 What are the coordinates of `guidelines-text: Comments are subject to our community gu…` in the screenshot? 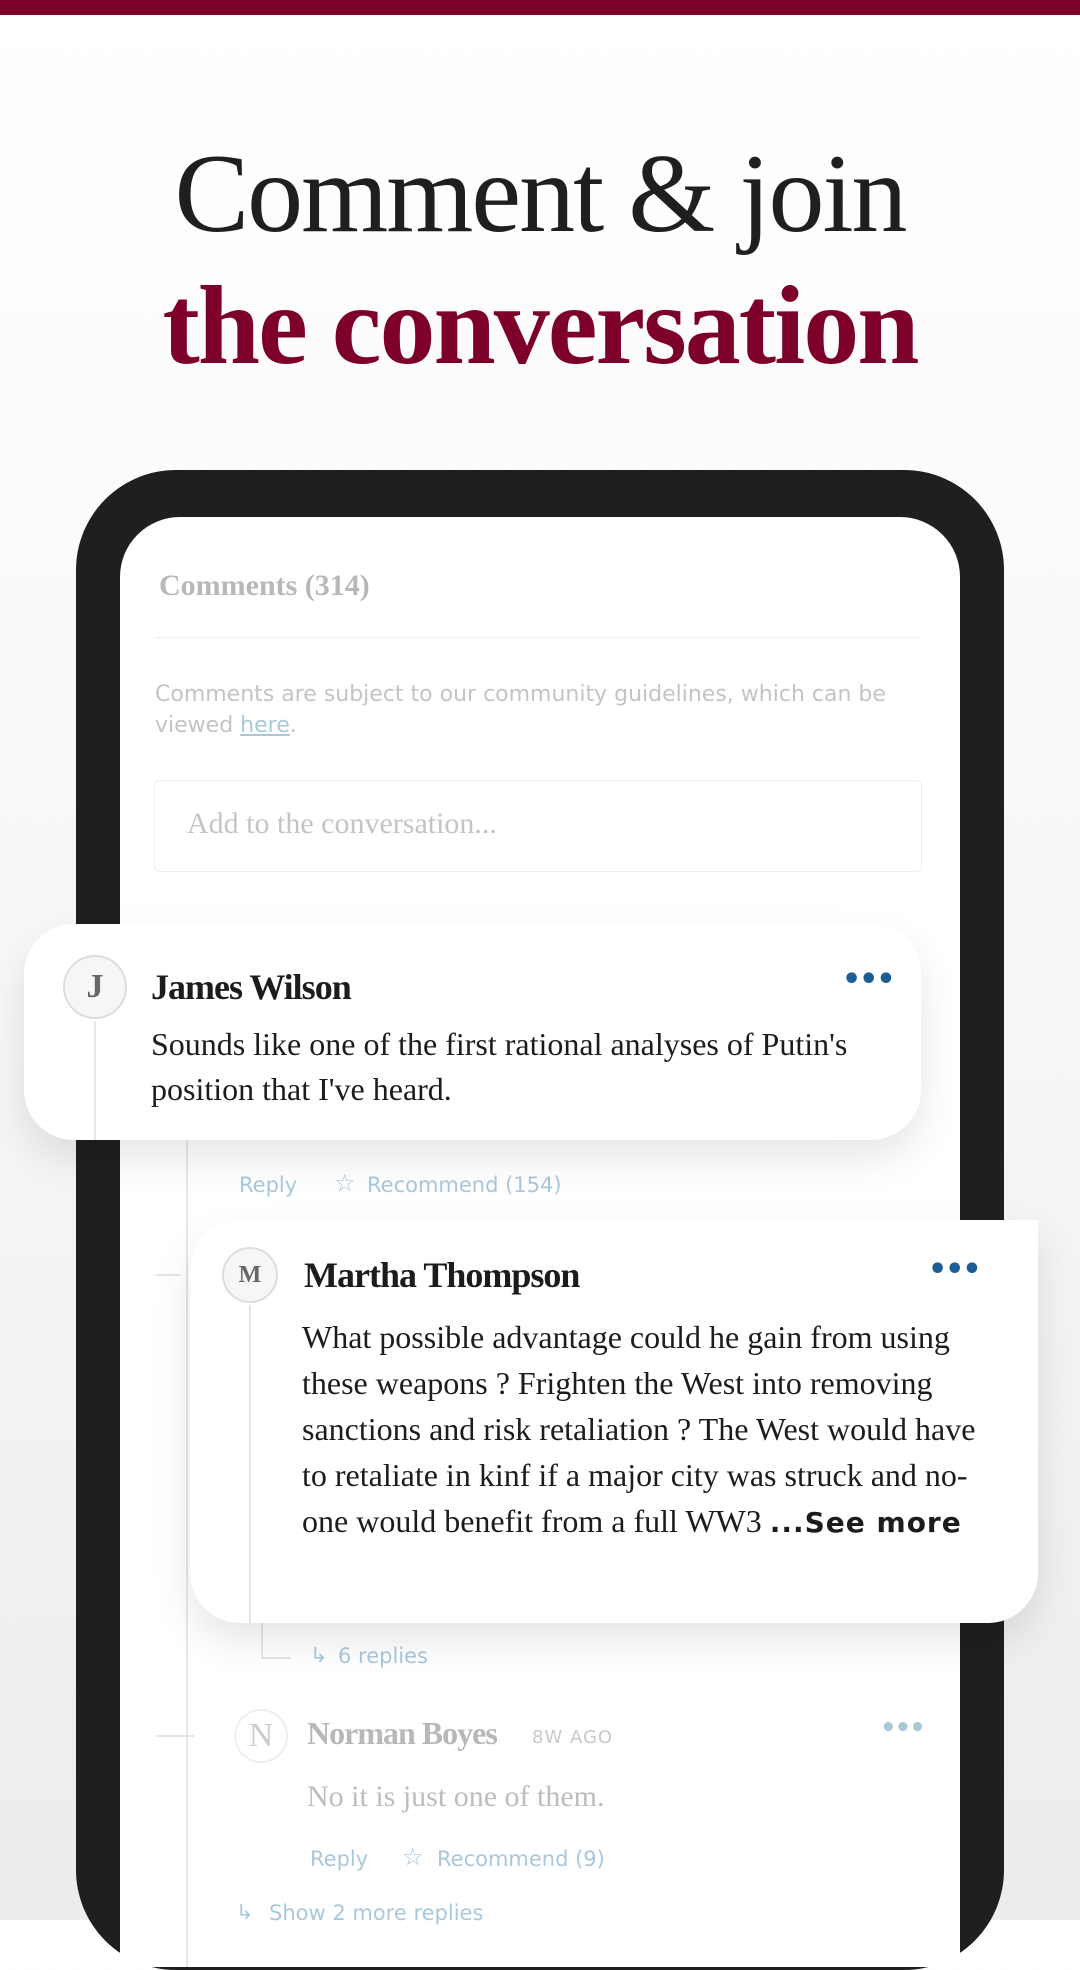 It's located at (520, 710).